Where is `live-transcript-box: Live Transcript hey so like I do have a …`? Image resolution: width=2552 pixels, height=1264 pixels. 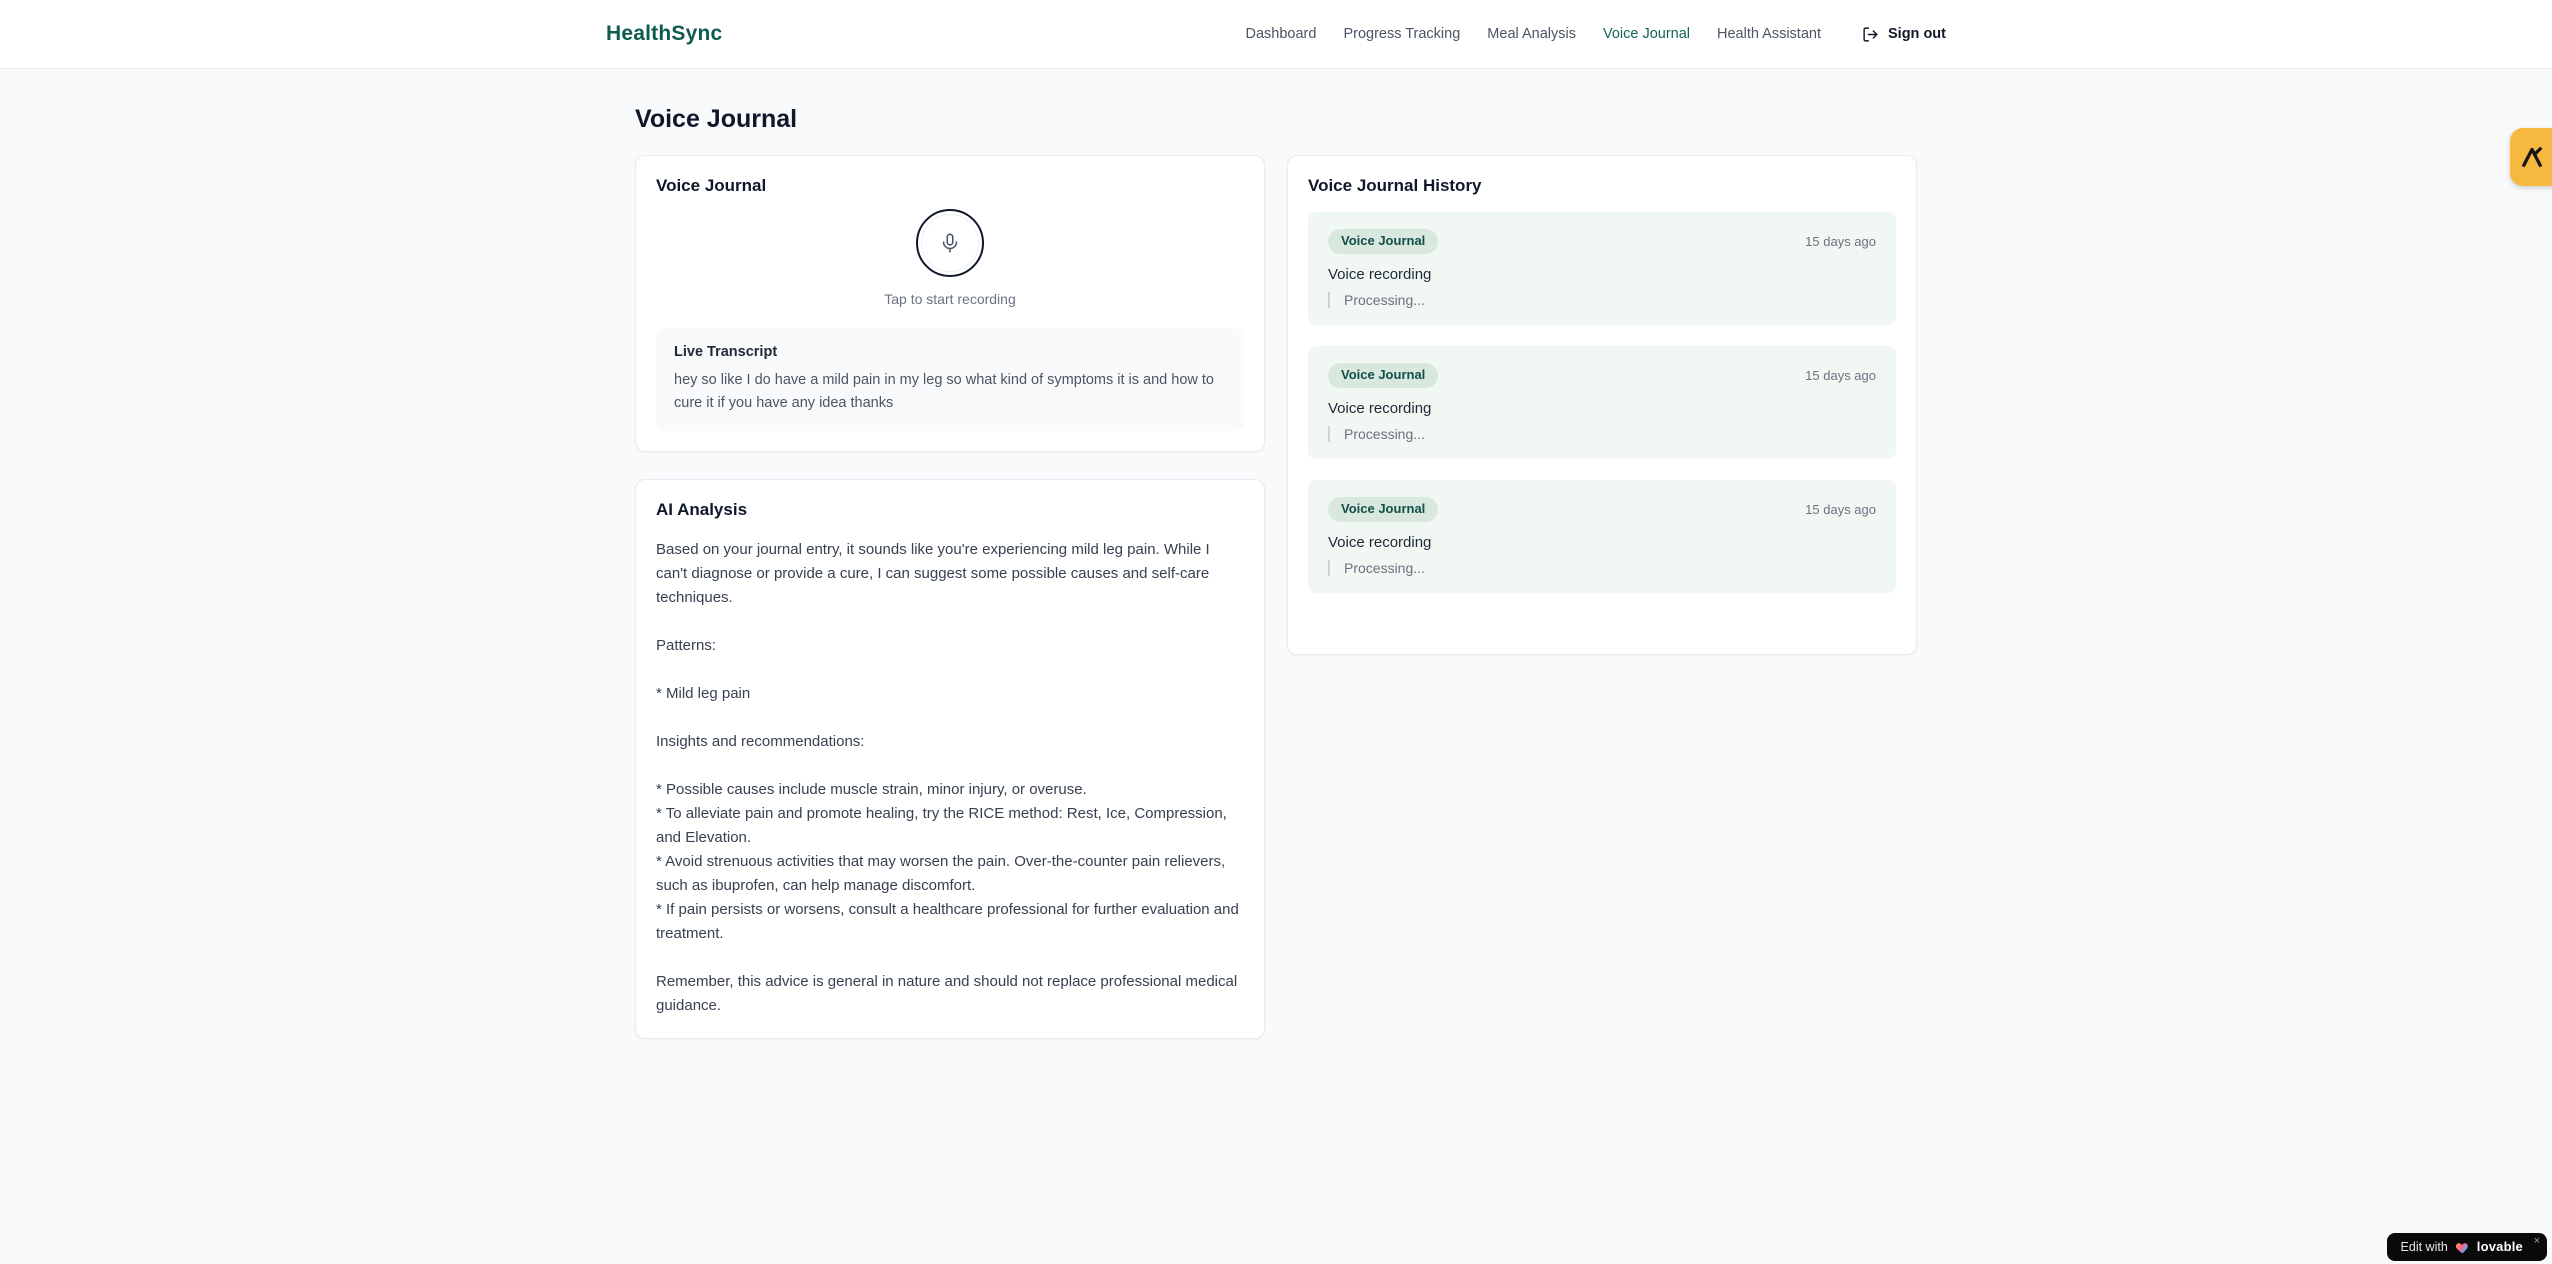
live-transcript-box: Live Transcript hey so like I do have a … is located at coordinates (950, 379).